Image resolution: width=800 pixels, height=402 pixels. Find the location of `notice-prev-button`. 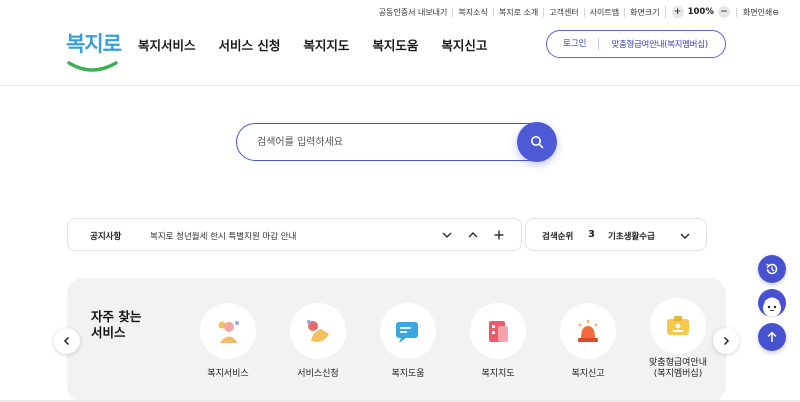

notice-prev-button is located at coordinates (473, 235).